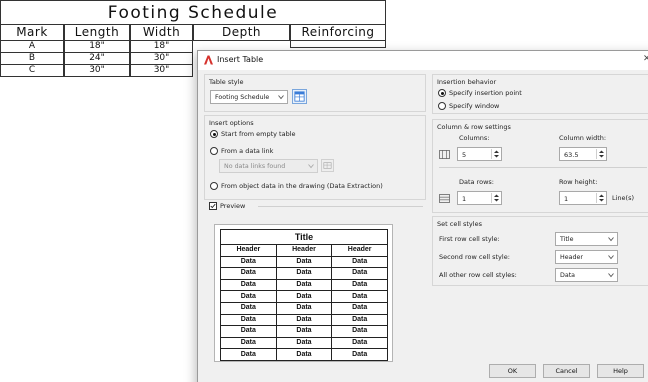 The height and width of the screenshot is (382, 648). What do you see at coordinates (583, 138) in the screenshot?
I see `column-width-label: Column width:` at bounding box center [583, 138].